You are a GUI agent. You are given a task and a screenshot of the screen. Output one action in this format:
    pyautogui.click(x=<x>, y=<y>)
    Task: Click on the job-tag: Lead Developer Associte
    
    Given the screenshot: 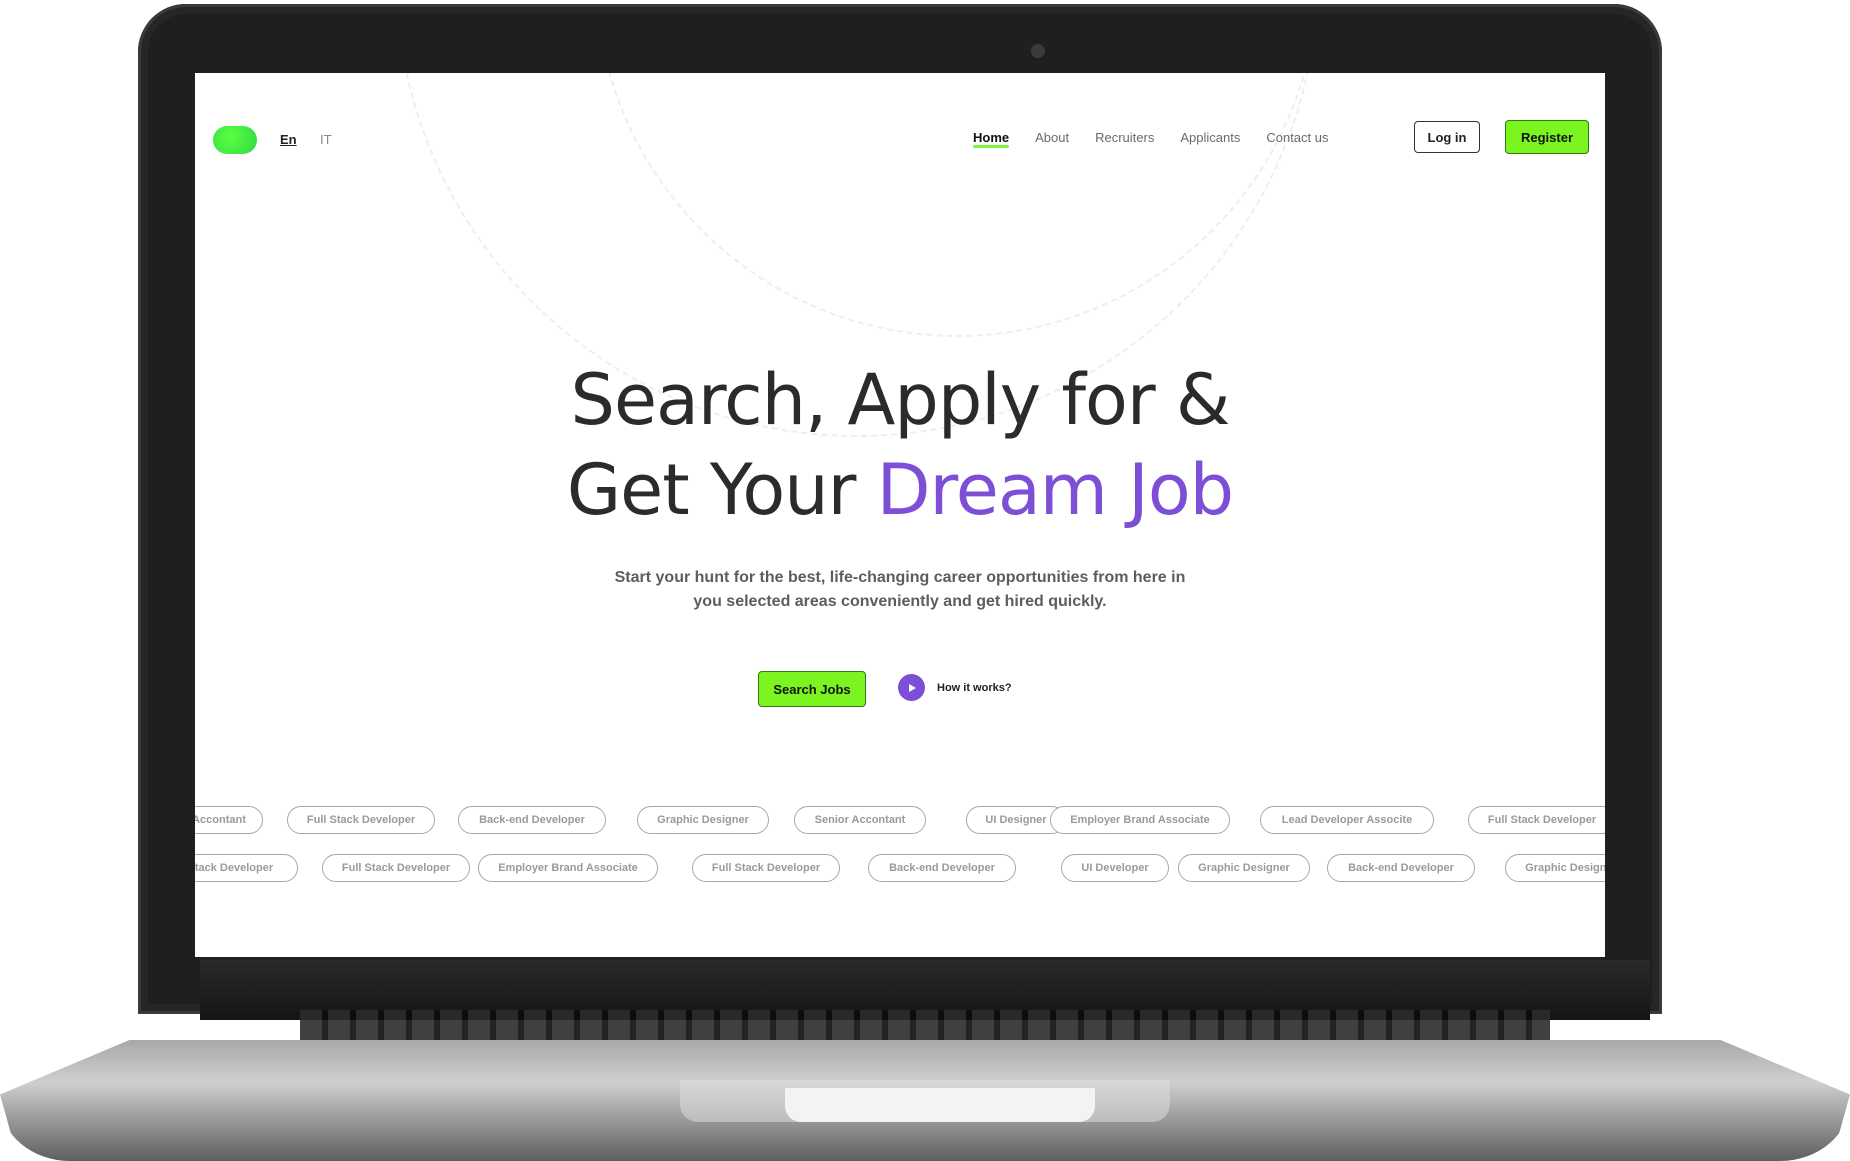 What is the action you would take?
    pyautogui.click(x=1347, y=820)
    